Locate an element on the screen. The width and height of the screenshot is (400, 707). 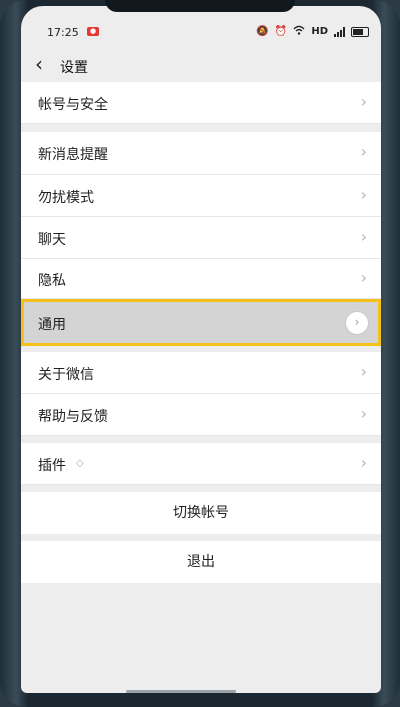
settings-item-label: 通用 is located at coordinates (52, 325).